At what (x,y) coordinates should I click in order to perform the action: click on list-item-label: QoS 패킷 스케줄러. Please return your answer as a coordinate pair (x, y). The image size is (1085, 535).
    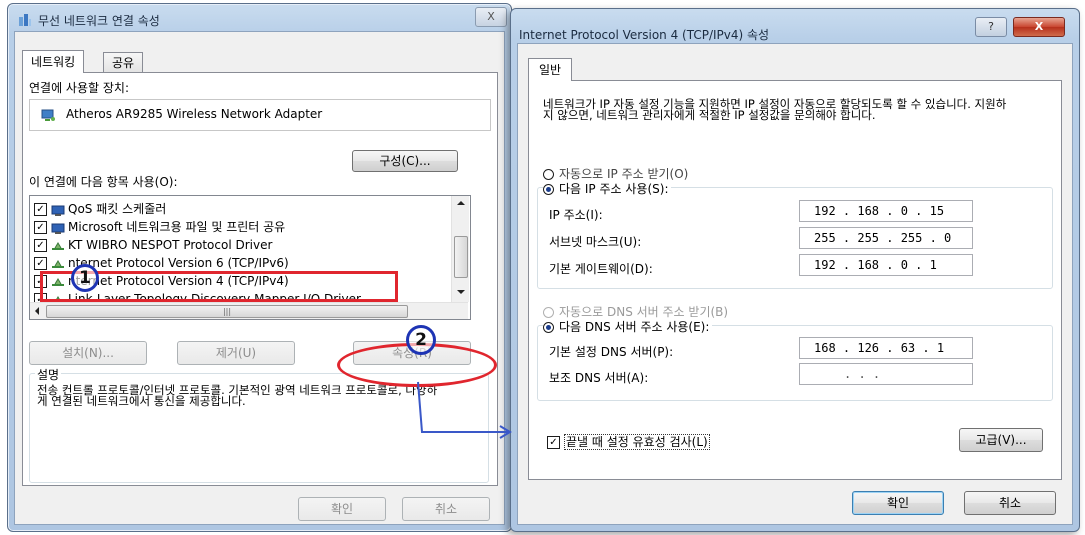
    Looking at the image, I should click on (117, 209).